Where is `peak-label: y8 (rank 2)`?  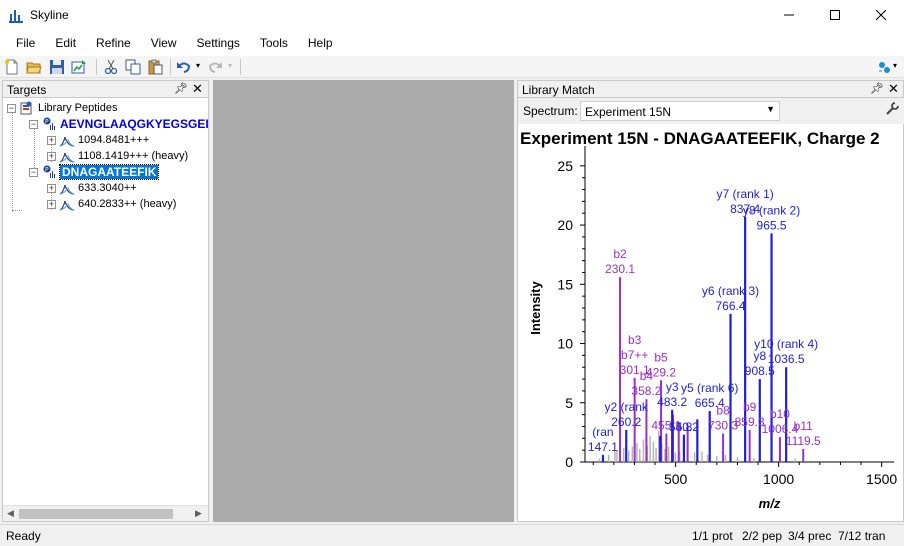
peak-label: y8 (rank 2) is located at coordinates (771, 210).